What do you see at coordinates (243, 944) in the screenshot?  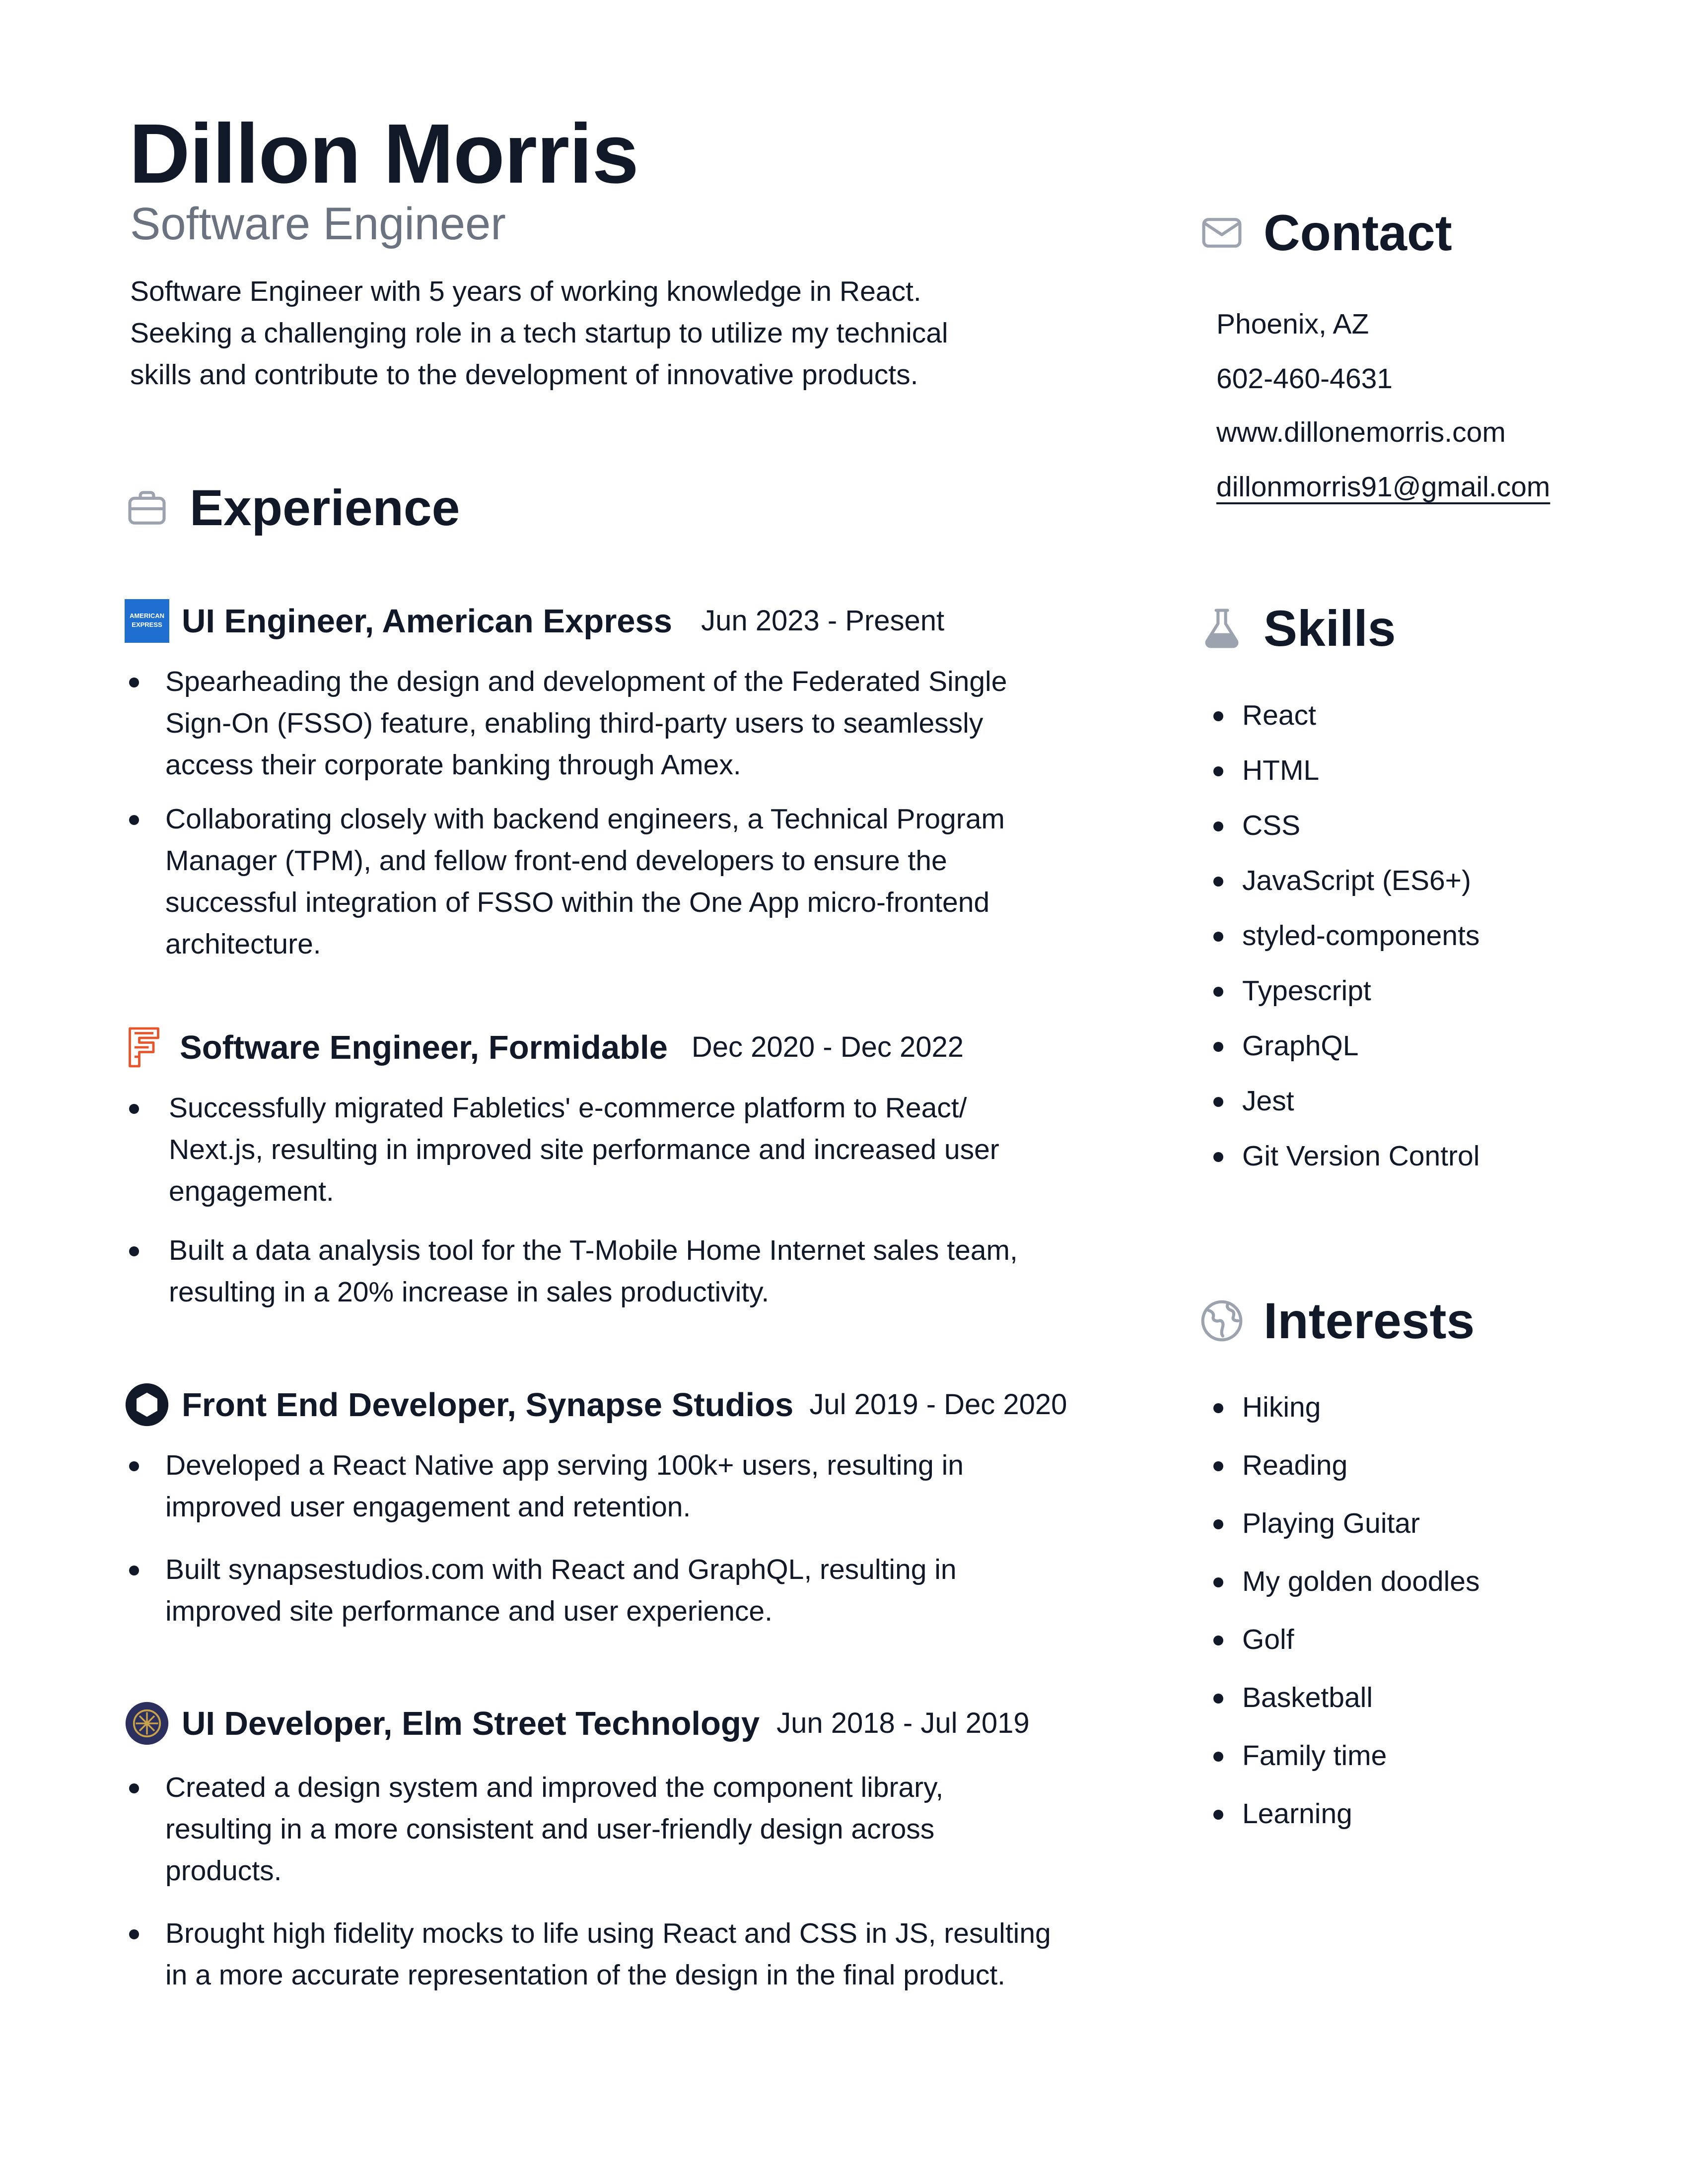 I see `bullet-line: architecture.` at bounding box center [243, 944].